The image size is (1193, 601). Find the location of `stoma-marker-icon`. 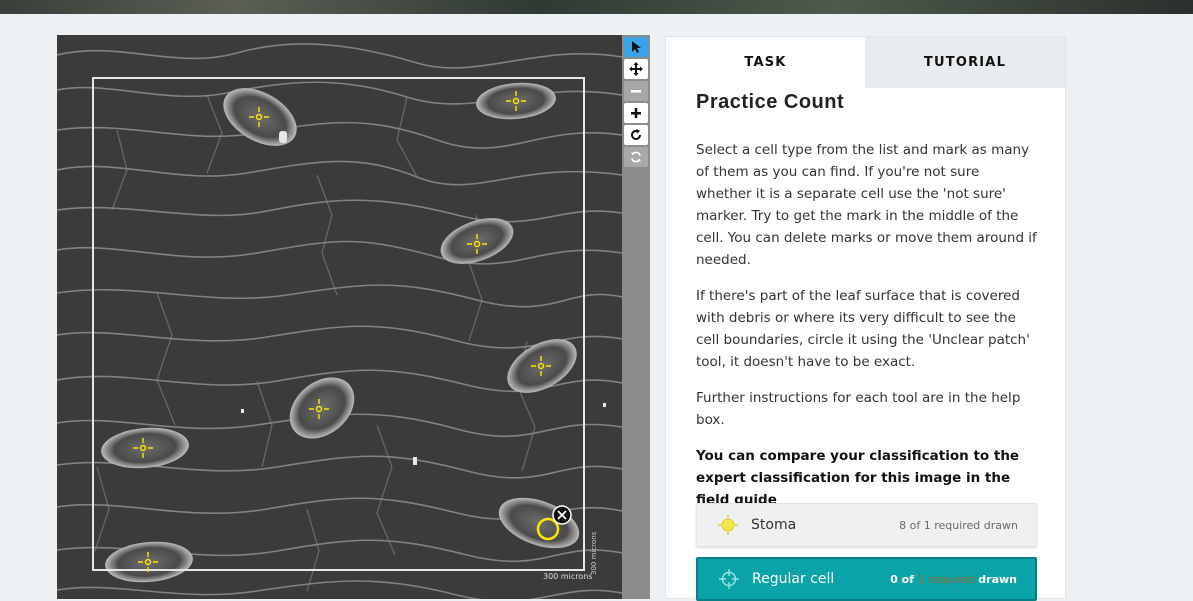

stoma-marker-icon is located at coordinates (728, 525).